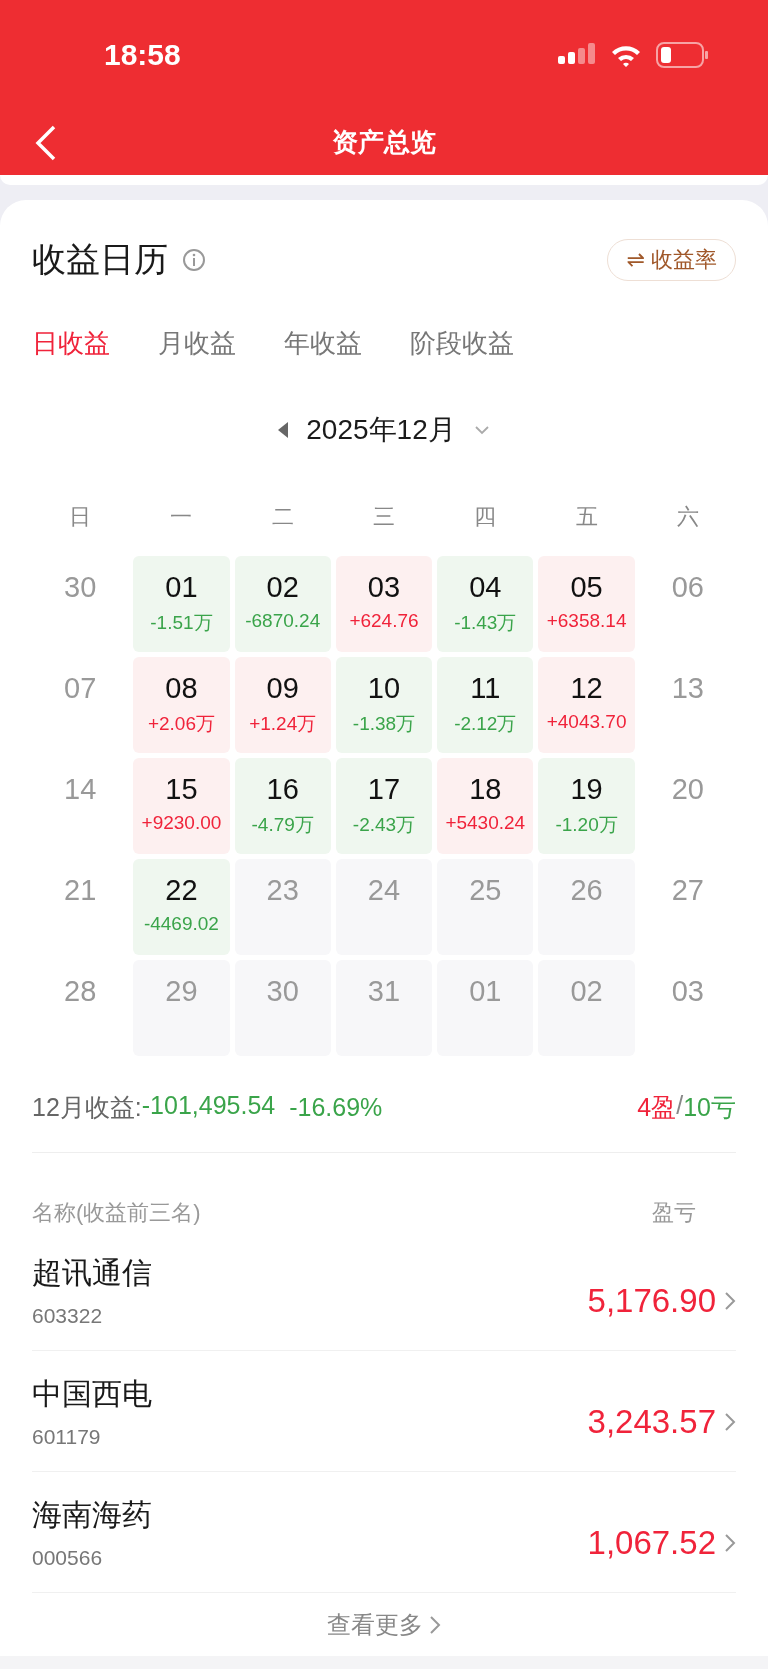 The image size is (768, 1669). I want to click on day-cell: 05 +6358.14, so click(586, 604).